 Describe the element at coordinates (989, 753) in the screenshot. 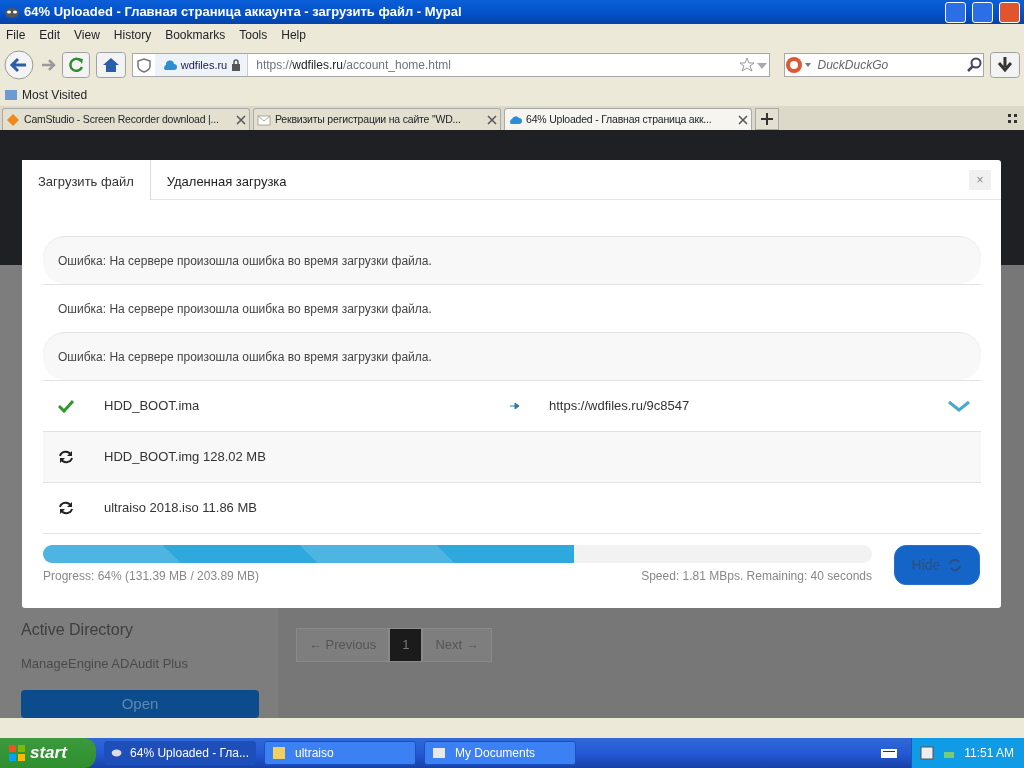

I see `clock: 11:51 AM` at that location.